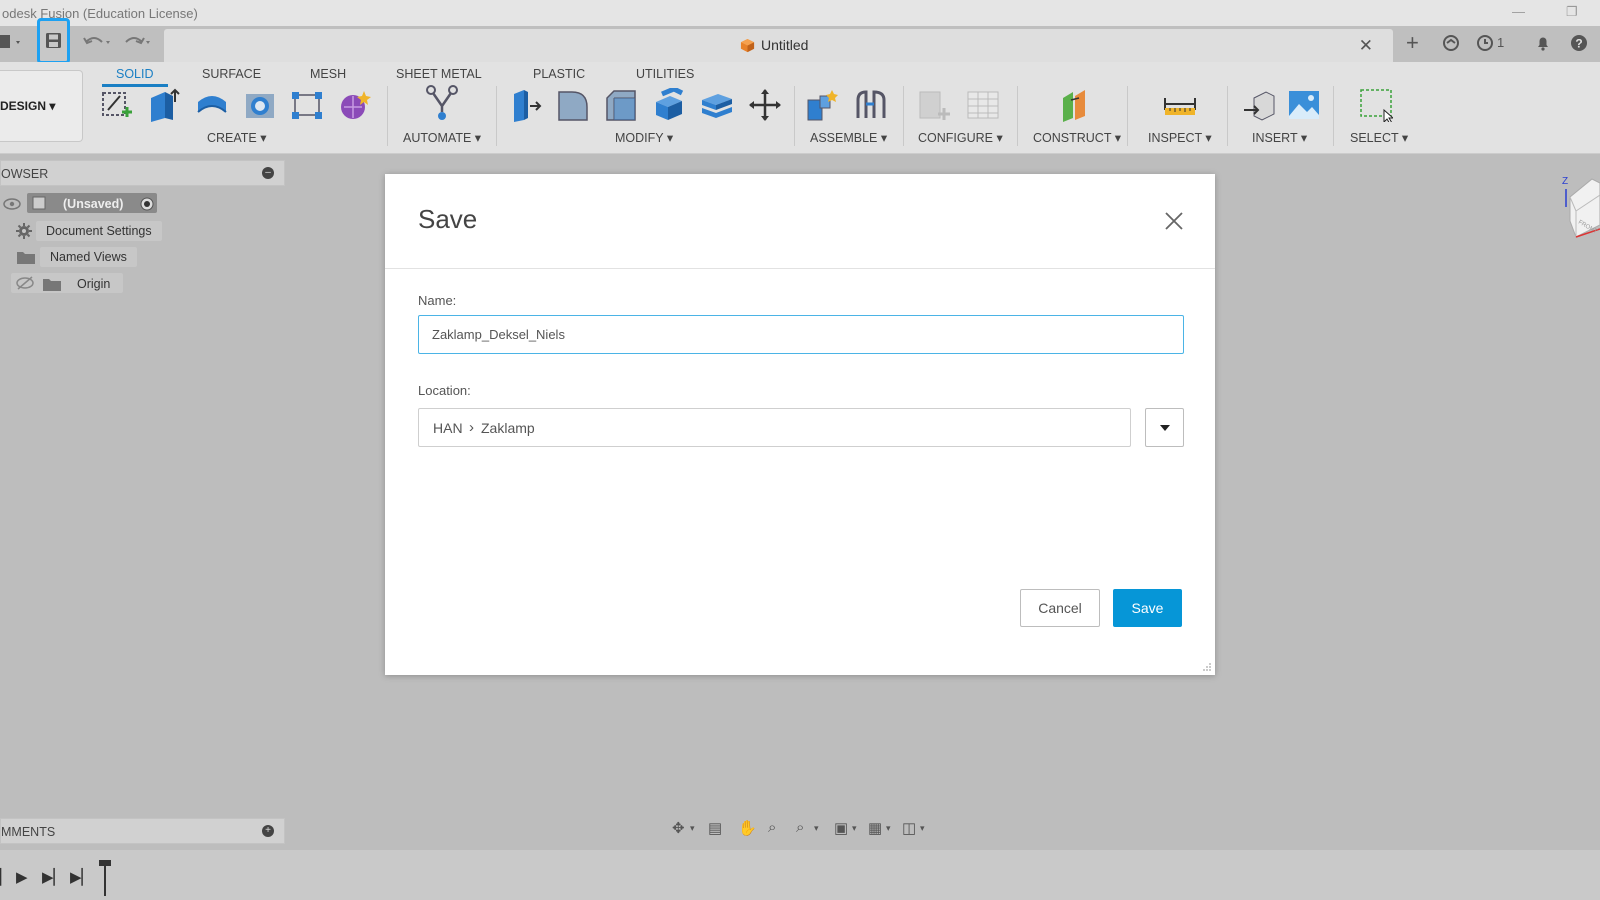  Describe the element at coordinates (1518, 11) in the screenshot. I see `minimize-icon: —` at that location.